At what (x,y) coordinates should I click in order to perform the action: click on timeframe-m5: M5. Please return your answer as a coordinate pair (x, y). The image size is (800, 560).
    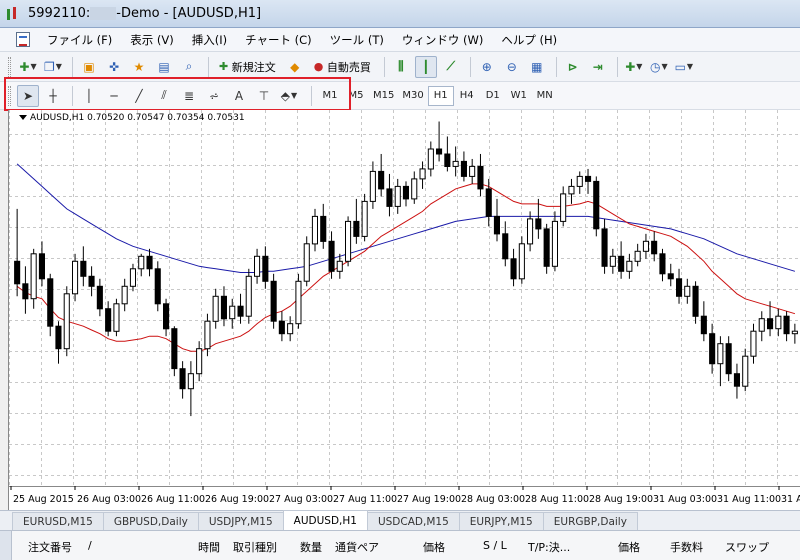
    Looking at the image, I should click on (356, 96).